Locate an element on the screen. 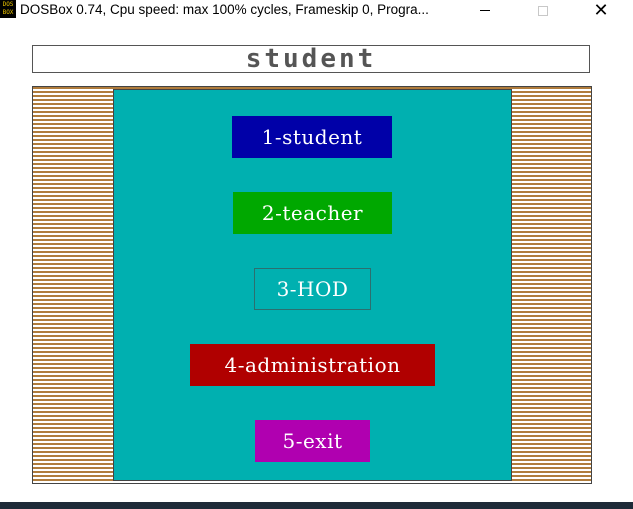 The image size is (633, 509). maximize-icon is located at coordinates (543, 10).